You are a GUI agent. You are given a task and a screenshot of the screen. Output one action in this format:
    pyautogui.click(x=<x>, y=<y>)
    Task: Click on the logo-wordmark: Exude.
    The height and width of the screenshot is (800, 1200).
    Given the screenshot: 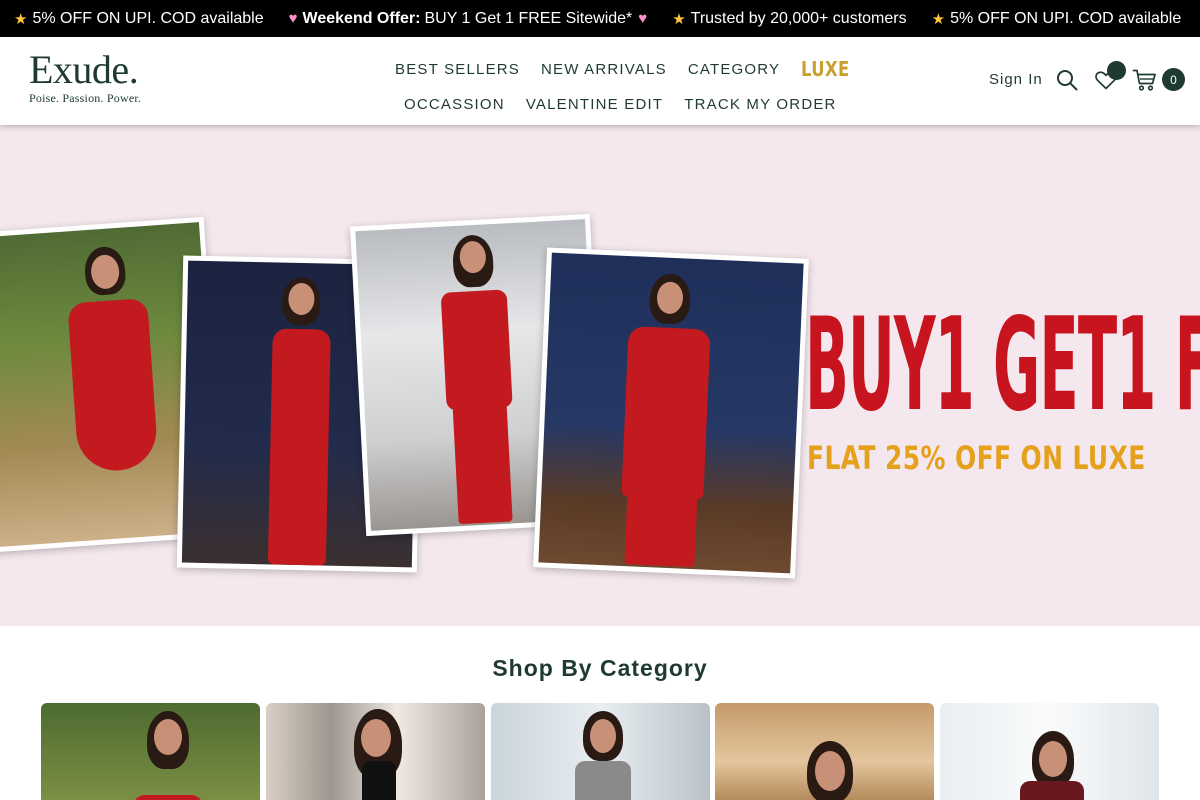 What is the action you would take?
    pyautogui.click(x=84, y=69)
    